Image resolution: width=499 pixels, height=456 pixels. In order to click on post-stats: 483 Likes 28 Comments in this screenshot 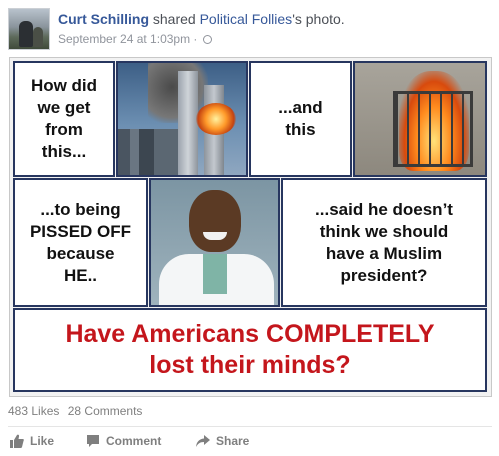, I will do `click(77, 411)`.